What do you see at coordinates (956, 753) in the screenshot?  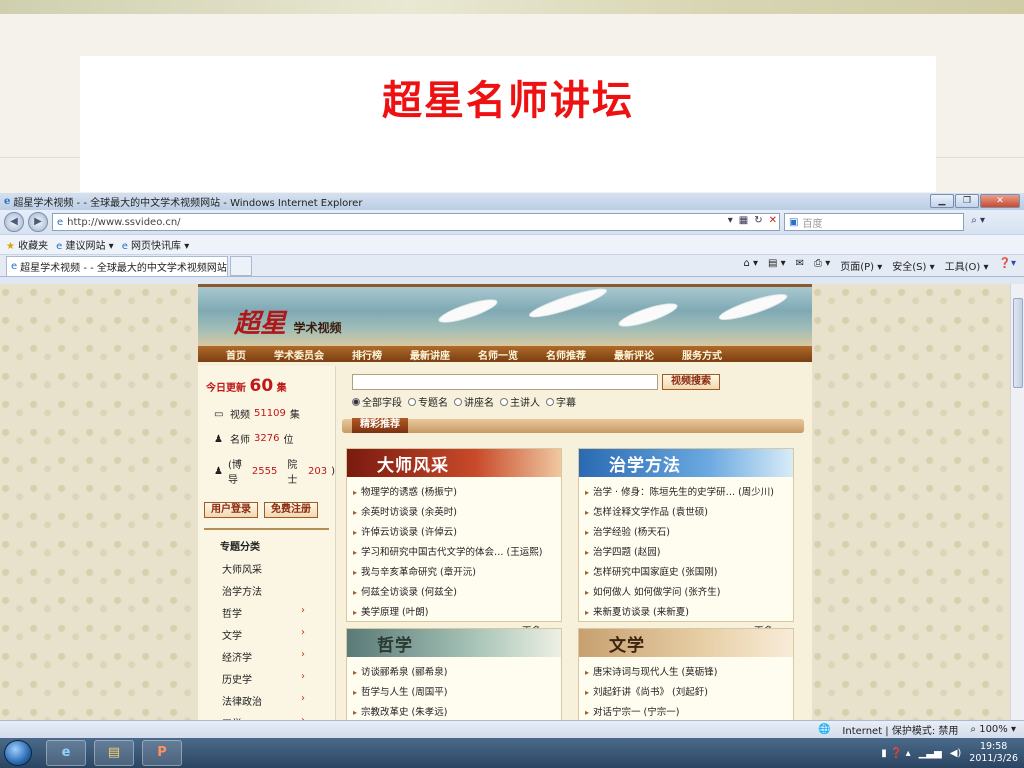 I see `volume-icon: ◀)` at bounding box center [956, 753].